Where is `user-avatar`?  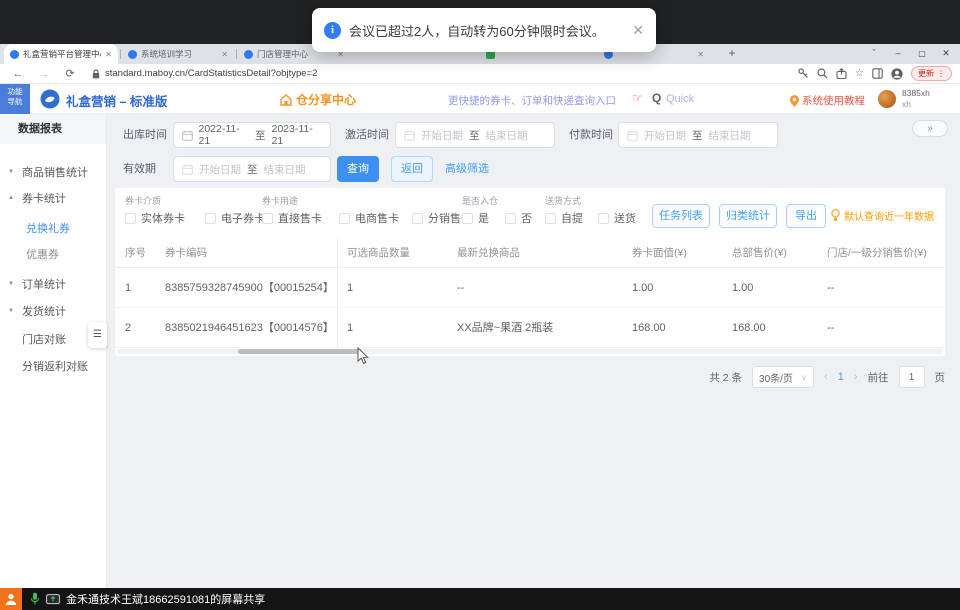
user-avatar is located at coordinates (887, 99).